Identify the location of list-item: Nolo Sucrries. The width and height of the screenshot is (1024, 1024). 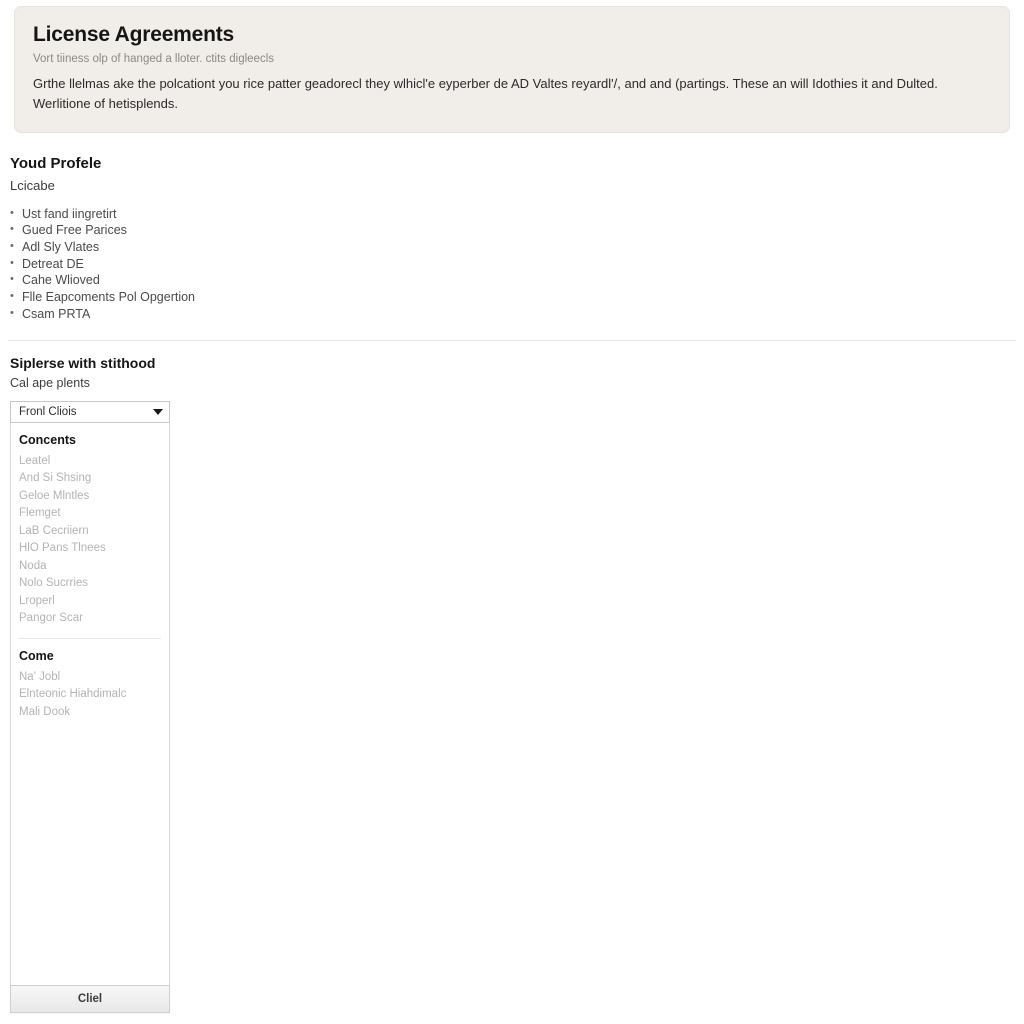
(90, 584).